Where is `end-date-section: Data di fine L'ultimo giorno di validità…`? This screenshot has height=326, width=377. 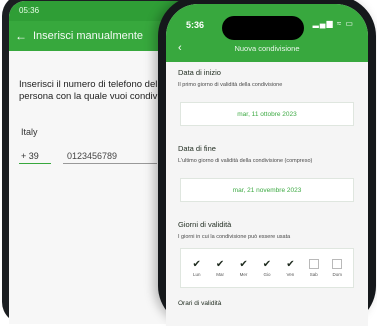
end-date-section: Data di fine L'ultimo giorno di validità… is located at coordinates (267, 173).